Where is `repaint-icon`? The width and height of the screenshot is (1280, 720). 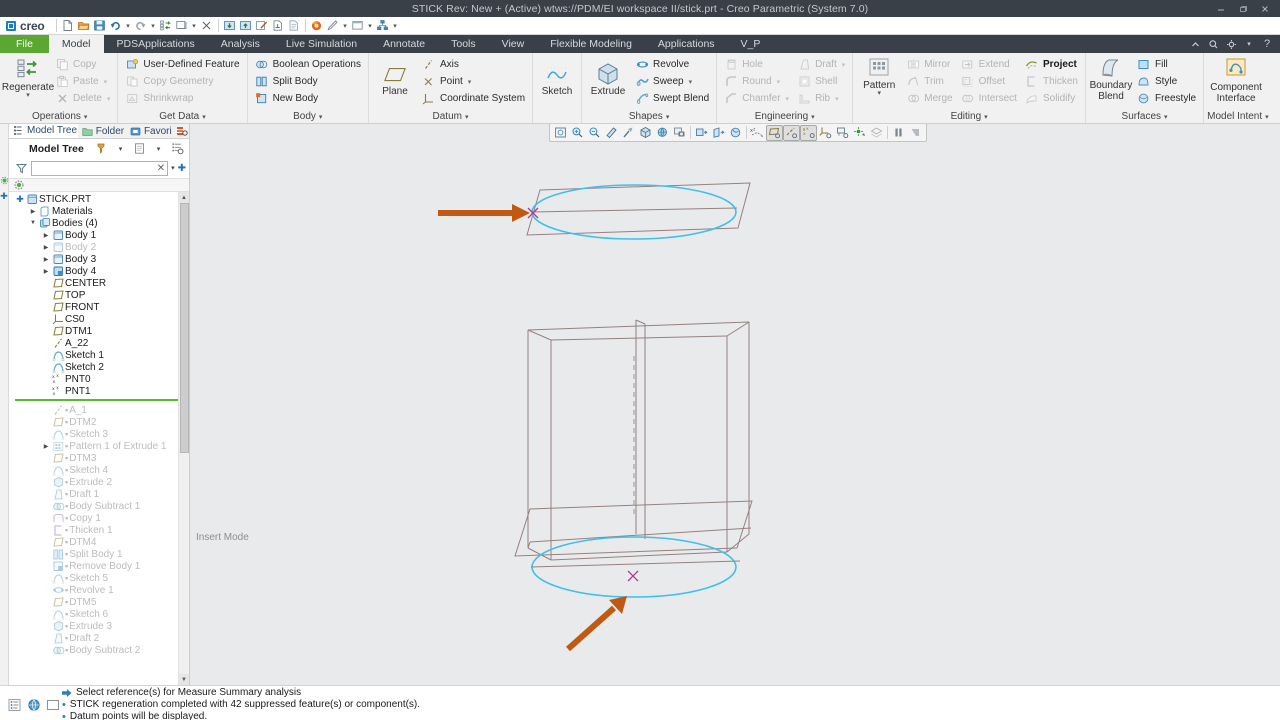 repaint-icon is located at coordinates (611, 133).